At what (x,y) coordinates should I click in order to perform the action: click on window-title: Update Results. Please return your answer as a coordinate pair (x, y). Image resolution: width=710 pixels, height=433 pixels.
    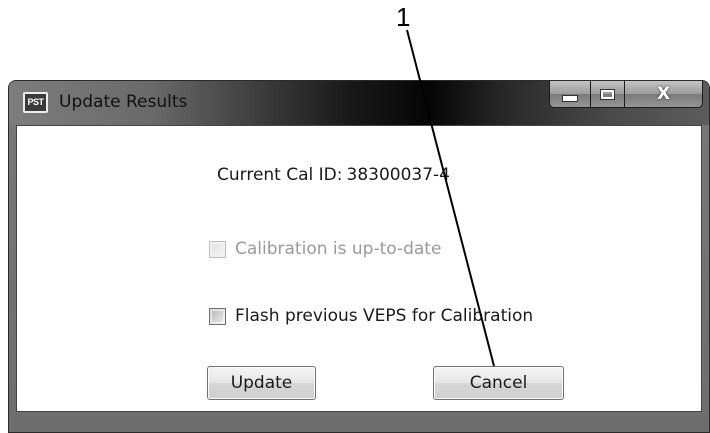
    Looking at the image, I should click on (123, 102).